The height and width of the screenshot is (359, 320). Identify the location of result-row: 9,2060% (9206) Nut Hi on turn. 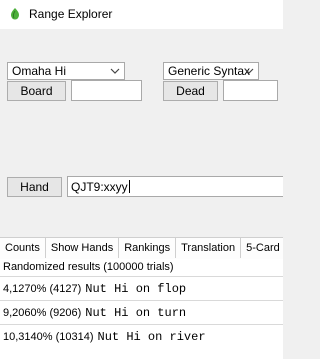
(141, 312).